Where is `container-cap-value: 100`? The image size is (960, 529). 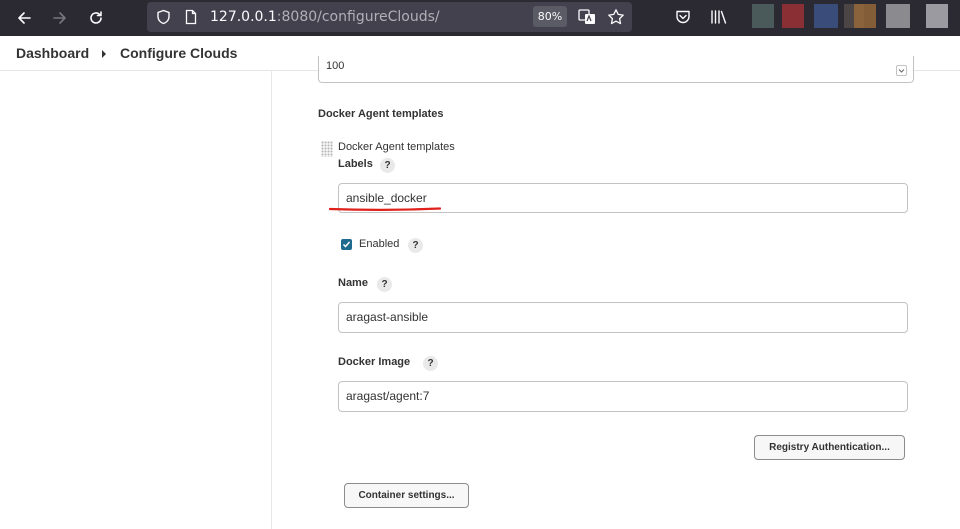 container-cap-value: 100 is located at coordinates (335, 66).